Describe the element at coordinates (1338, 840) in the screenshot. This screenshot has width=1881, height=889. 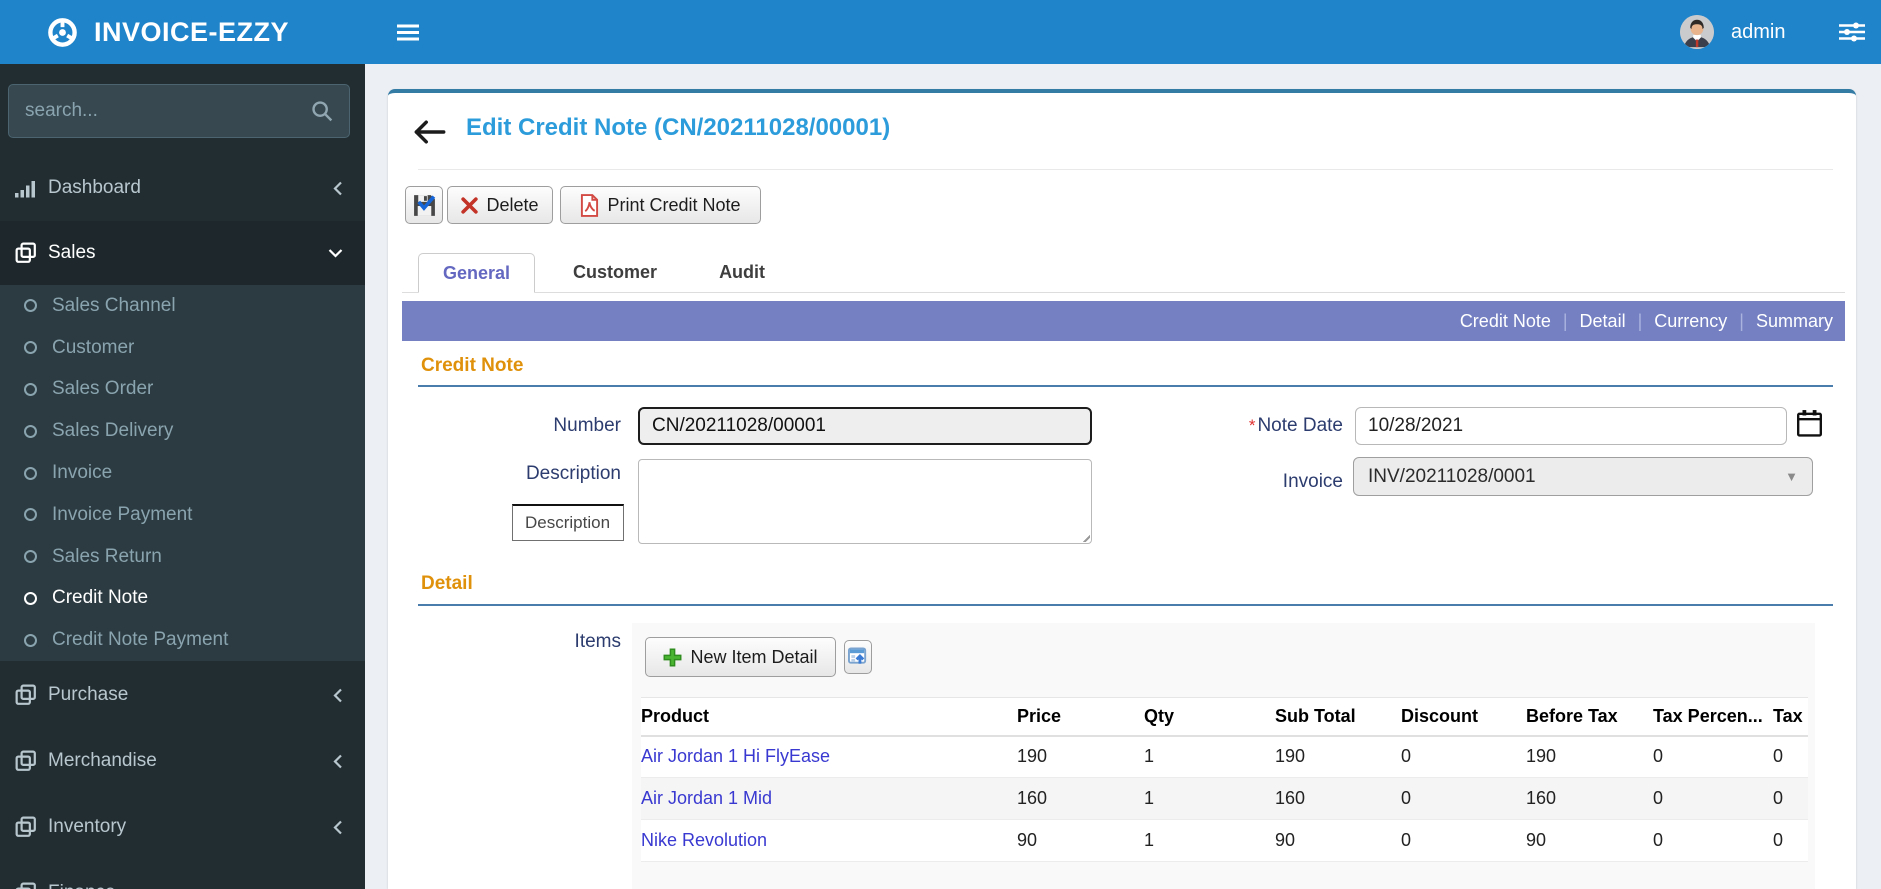
I see `cell-sub-total: 90` at that location.